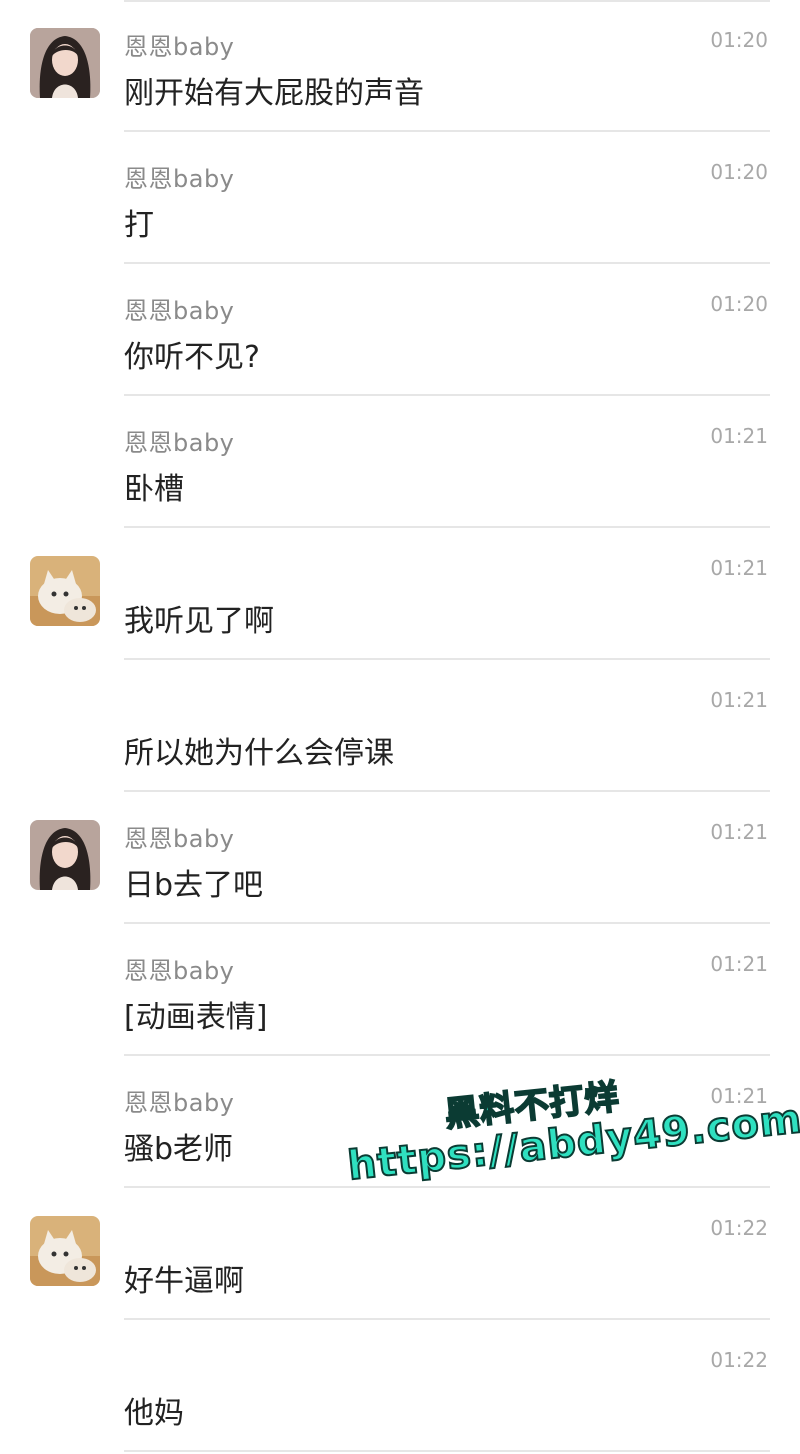 The height and width of the screenshot is (1454, 800). I want to click on message-row: 恩恩baby 01:20 打, so click(400, 198).